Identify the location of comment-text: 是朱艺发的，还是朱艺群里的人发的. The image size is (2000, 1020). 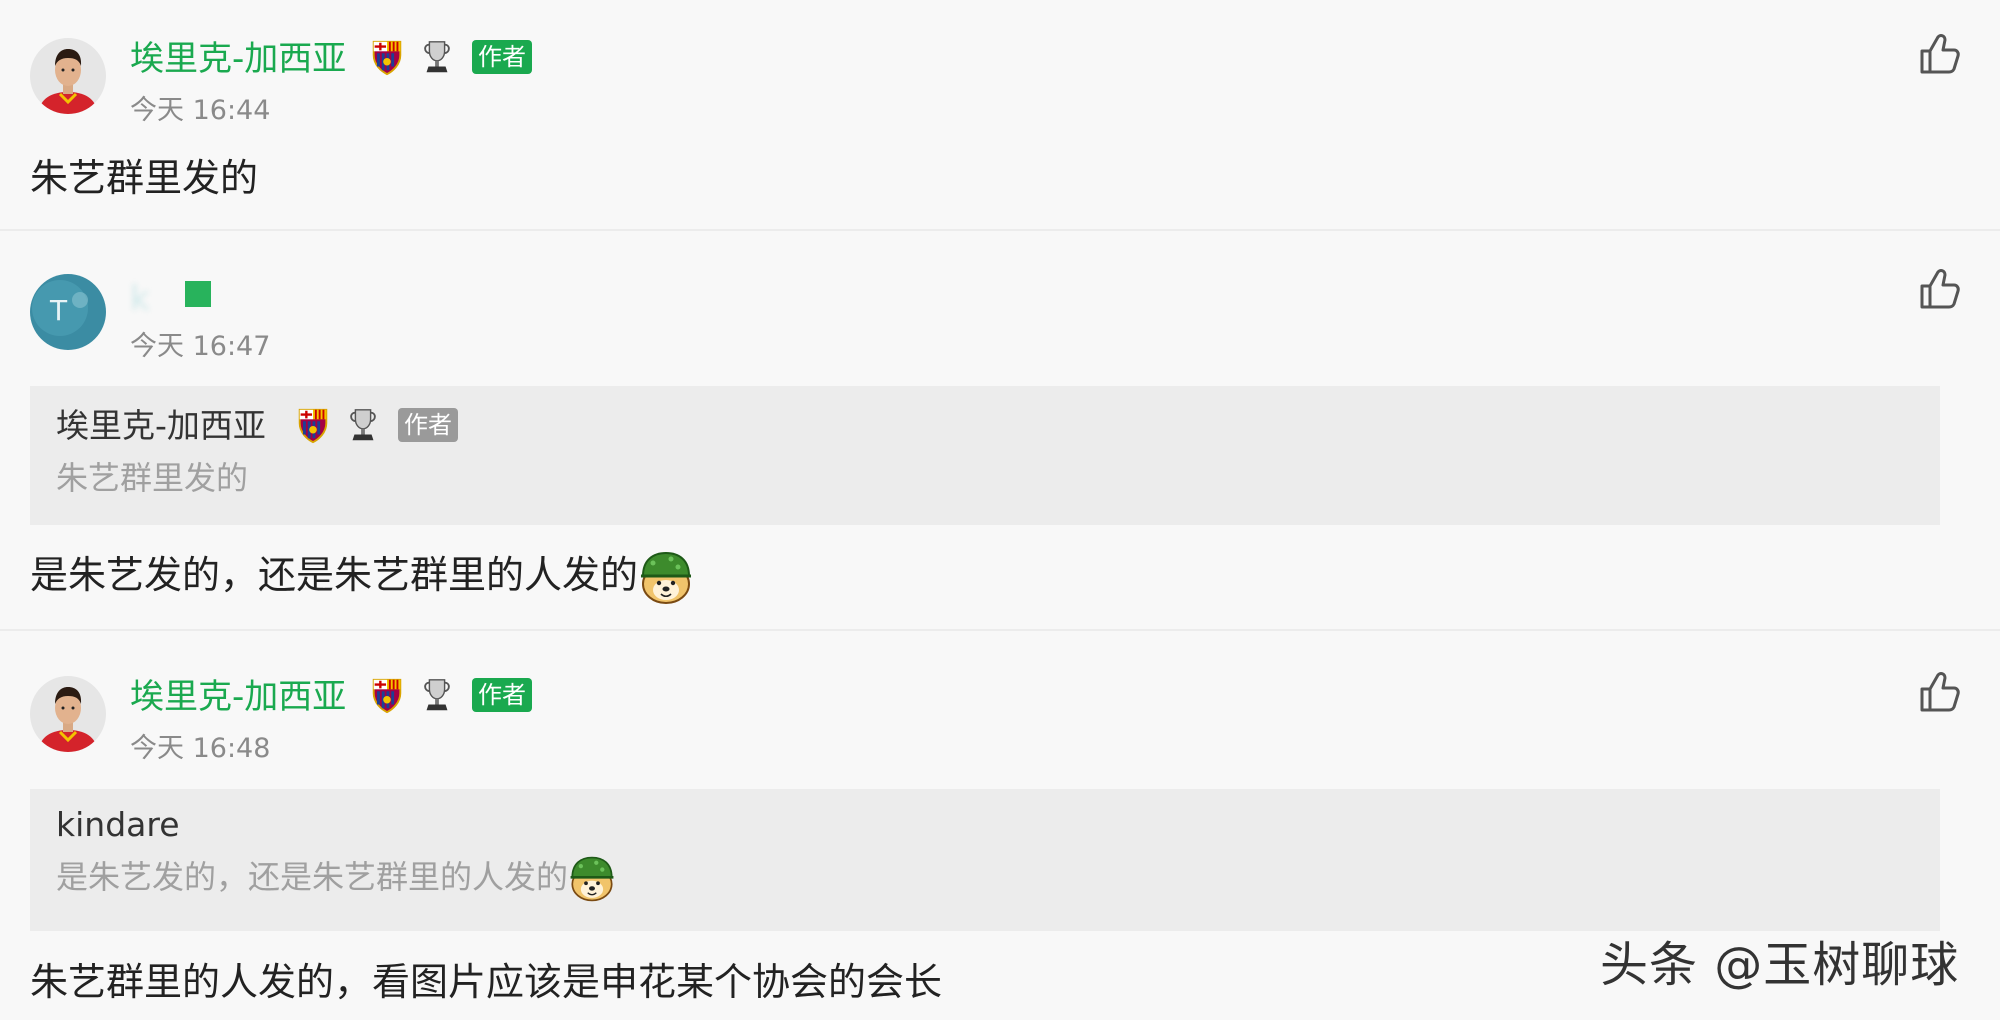
(362, 577).